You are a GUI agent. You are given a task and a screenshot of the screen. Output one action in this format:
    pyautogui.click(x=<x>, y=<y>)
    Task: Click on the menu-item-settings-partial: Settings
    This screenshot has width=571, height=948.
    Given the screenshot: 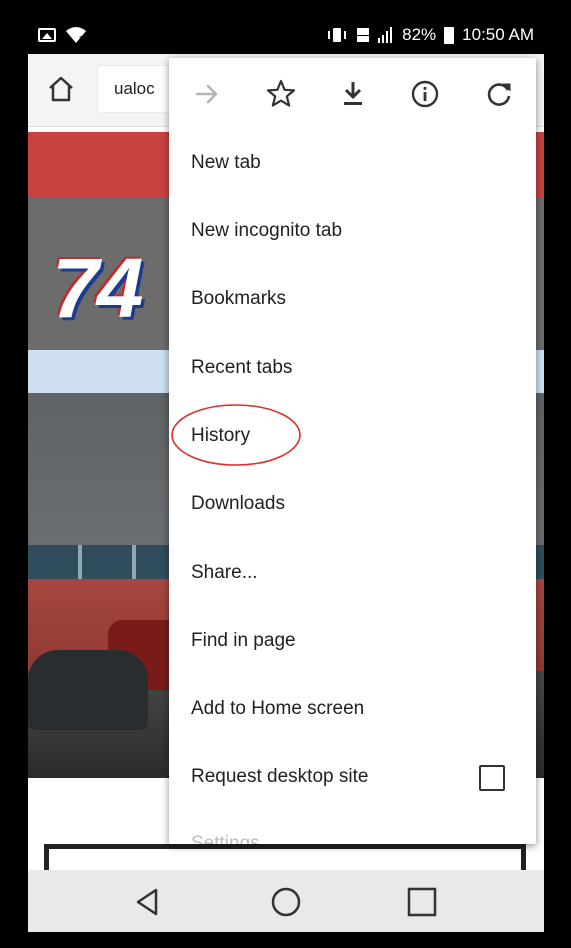 What is the action you would take?
    pyautogui.click(x=225, y=838)
    